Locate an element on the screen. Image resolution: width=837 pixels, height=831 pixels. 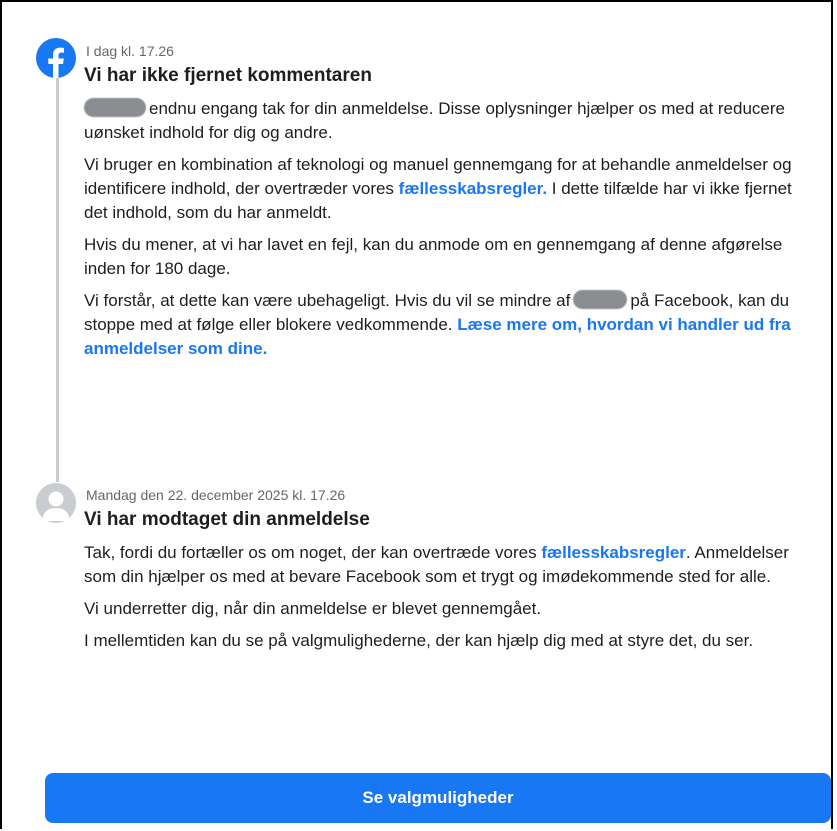
facebook-logo-icon is located at coordinates (56, 58).